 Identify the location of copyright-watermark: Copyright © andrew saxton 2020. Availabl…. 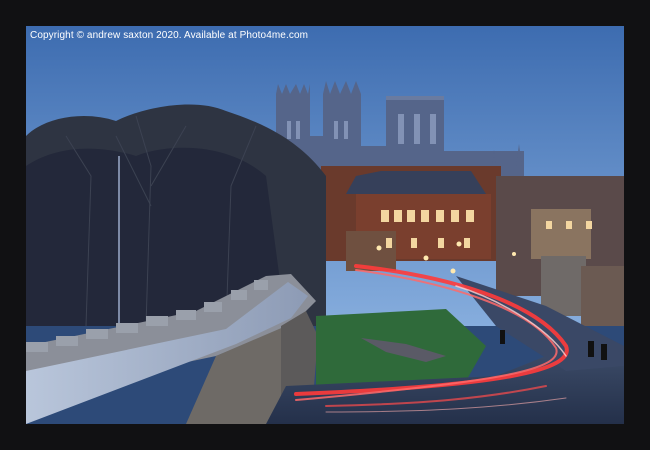
(169, 35).